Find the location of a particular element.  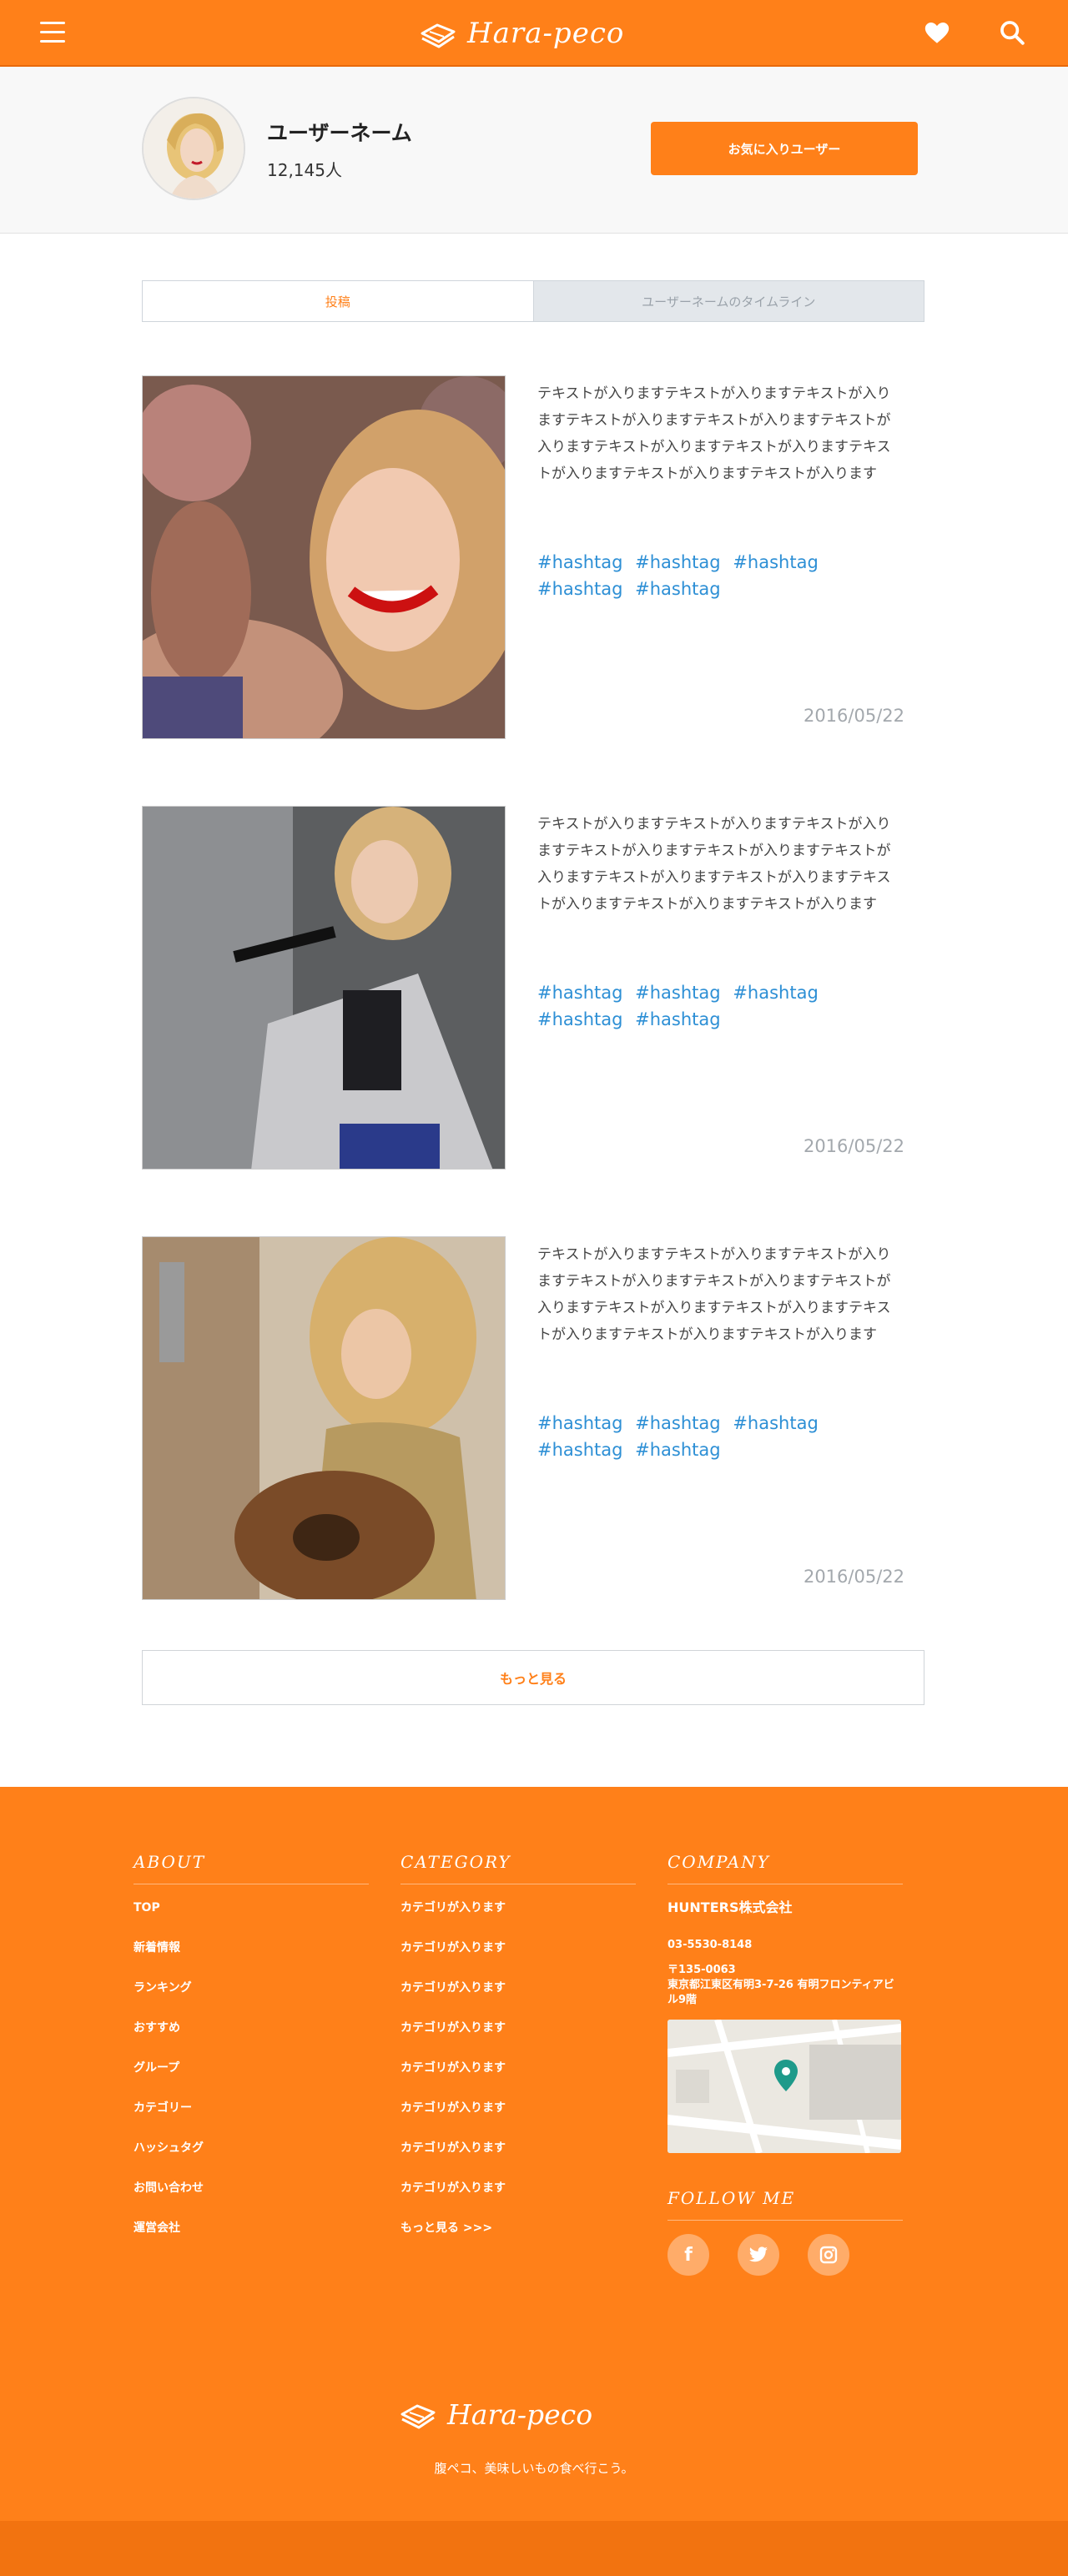

company-name: HUNTERS株式会社 is located at coordinates (730, 1907).